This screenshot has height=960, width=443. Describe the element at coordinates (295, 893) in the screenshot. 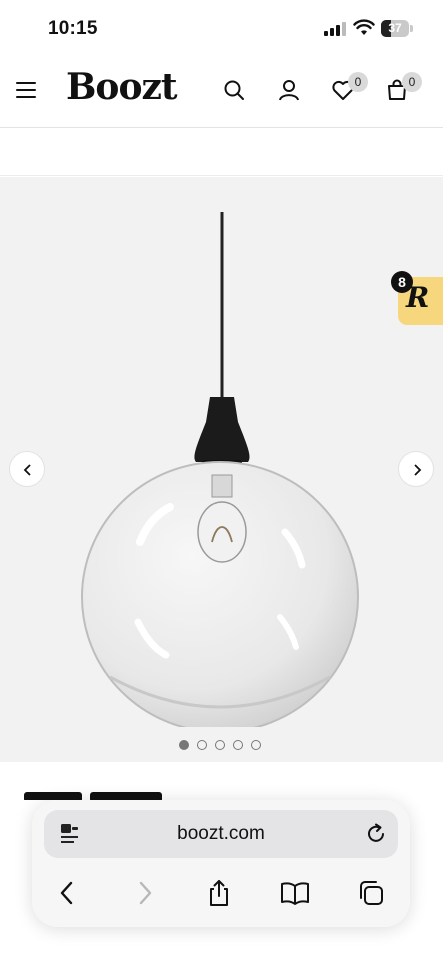

I see `bookmarks-icon` at that location.